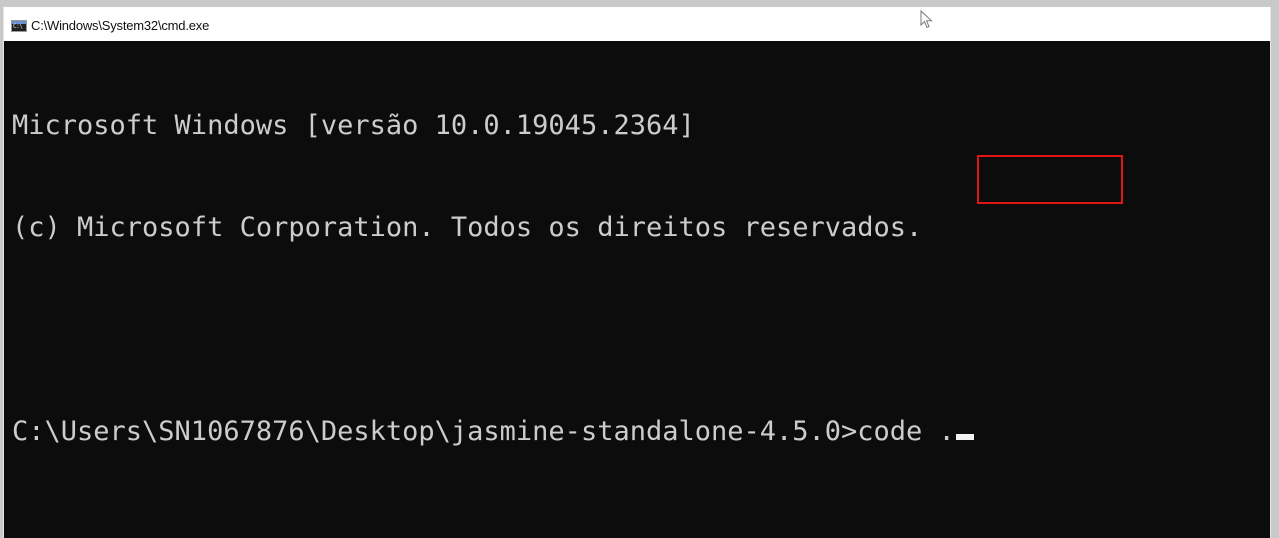  What do you see at coordinates (120, 25) in the screenshot?
I see `window-title: C:\Windows\System32\cmd.exe` at bounding box center [120, 25].